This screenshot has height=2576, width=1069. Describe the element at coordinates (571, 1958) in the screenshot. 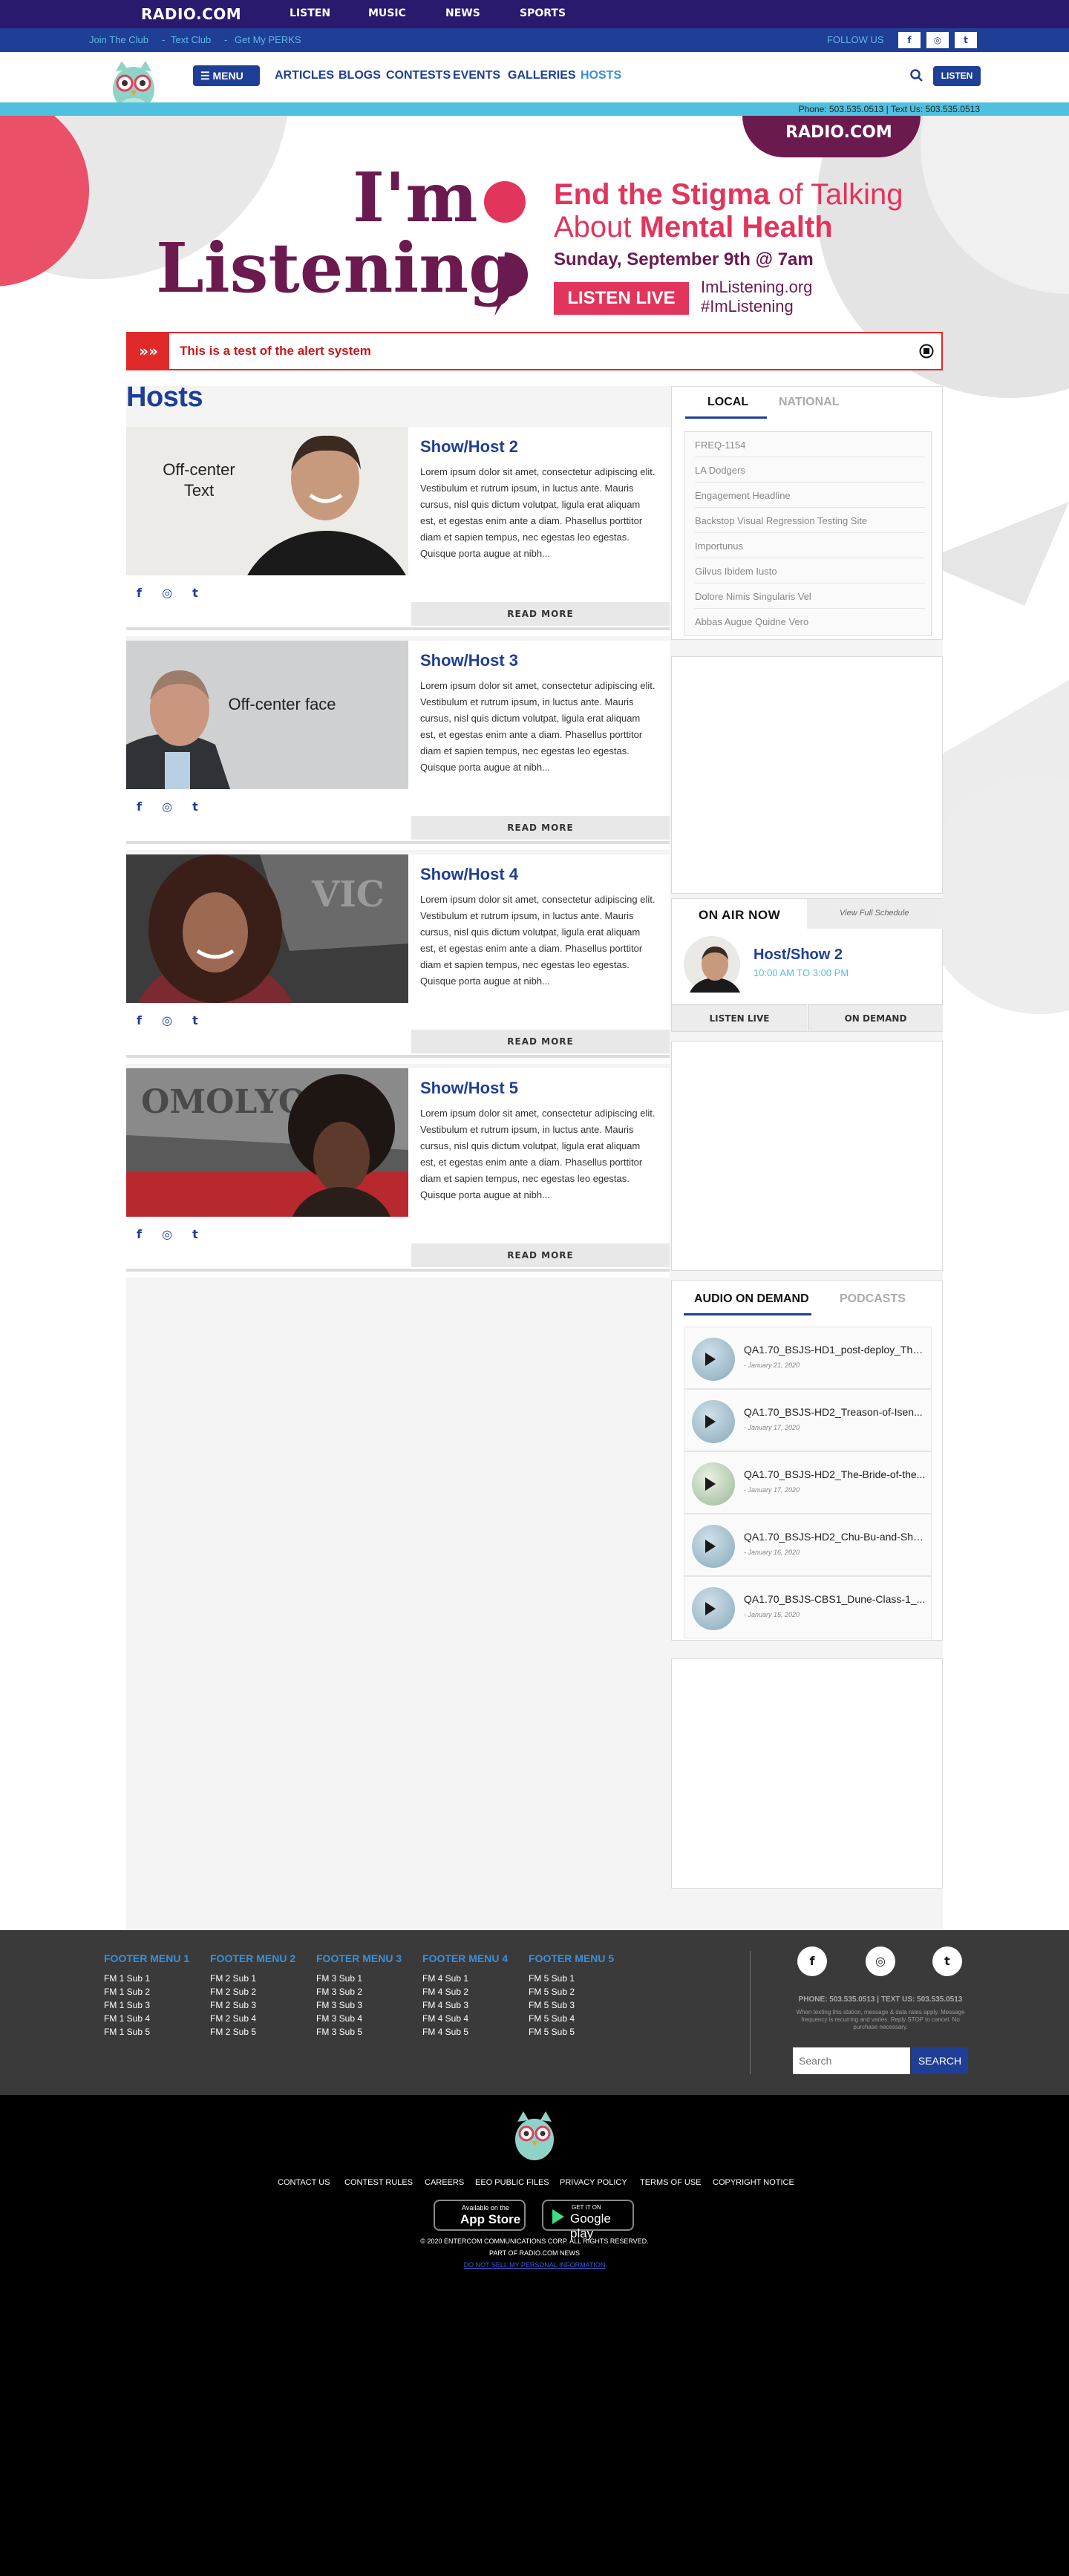

I see `footer-menu-title: FOOTER MENU 5` at that location.